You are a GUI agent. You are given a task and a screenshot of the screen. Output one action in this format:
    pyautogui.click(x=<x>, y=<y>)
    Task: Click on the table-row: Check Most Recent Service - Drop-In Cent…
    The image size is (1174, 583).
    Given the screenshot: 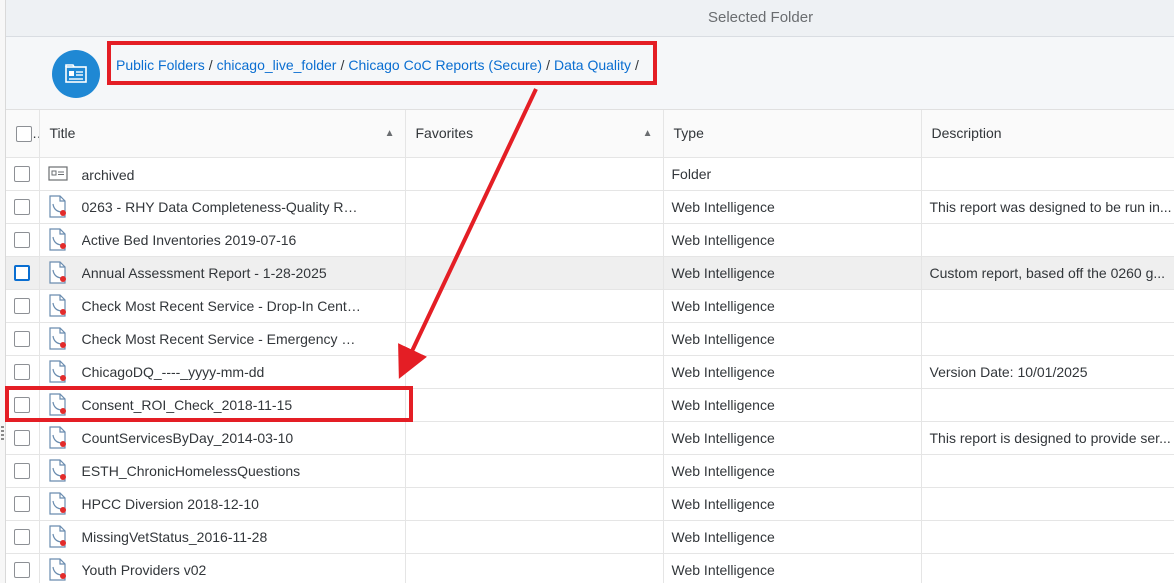 What is the action you would take?
    pyautogui.click(x=590, y=306)
    